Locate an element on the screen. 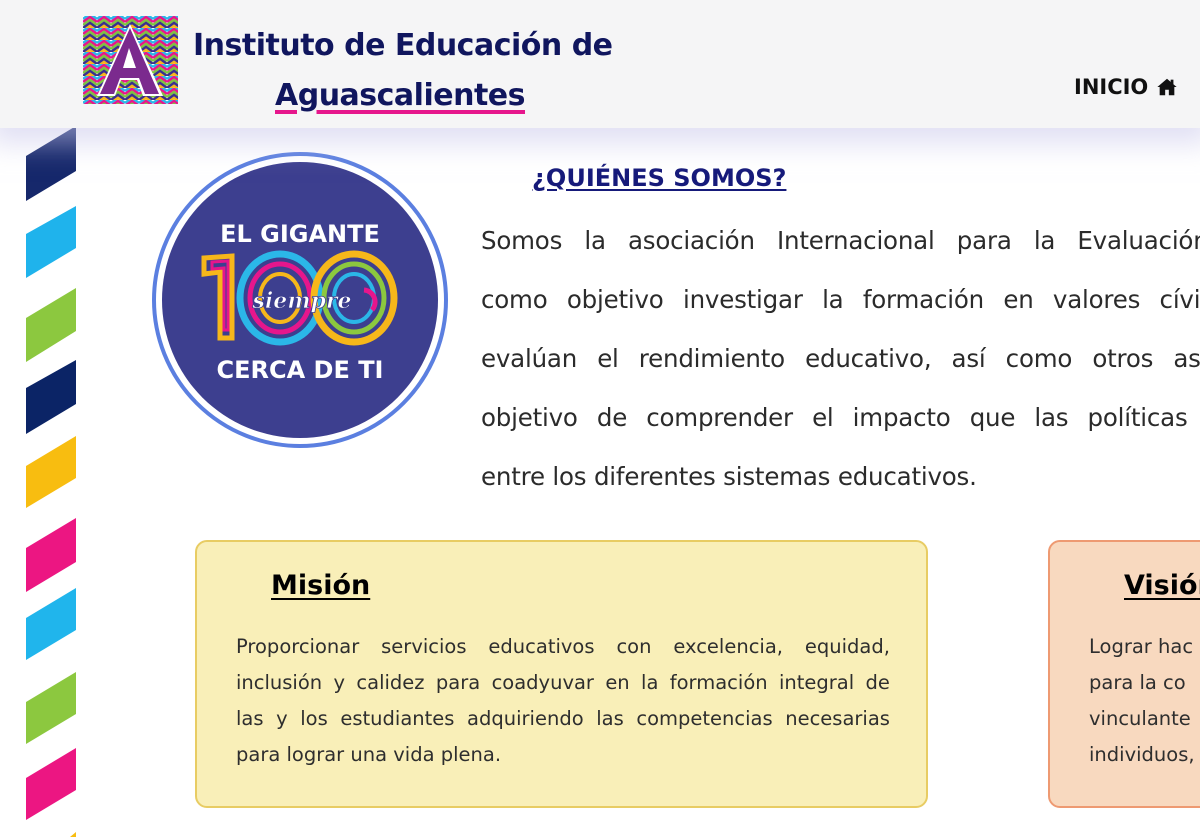  mission-title: Misión is located at coordinates (321, 585).